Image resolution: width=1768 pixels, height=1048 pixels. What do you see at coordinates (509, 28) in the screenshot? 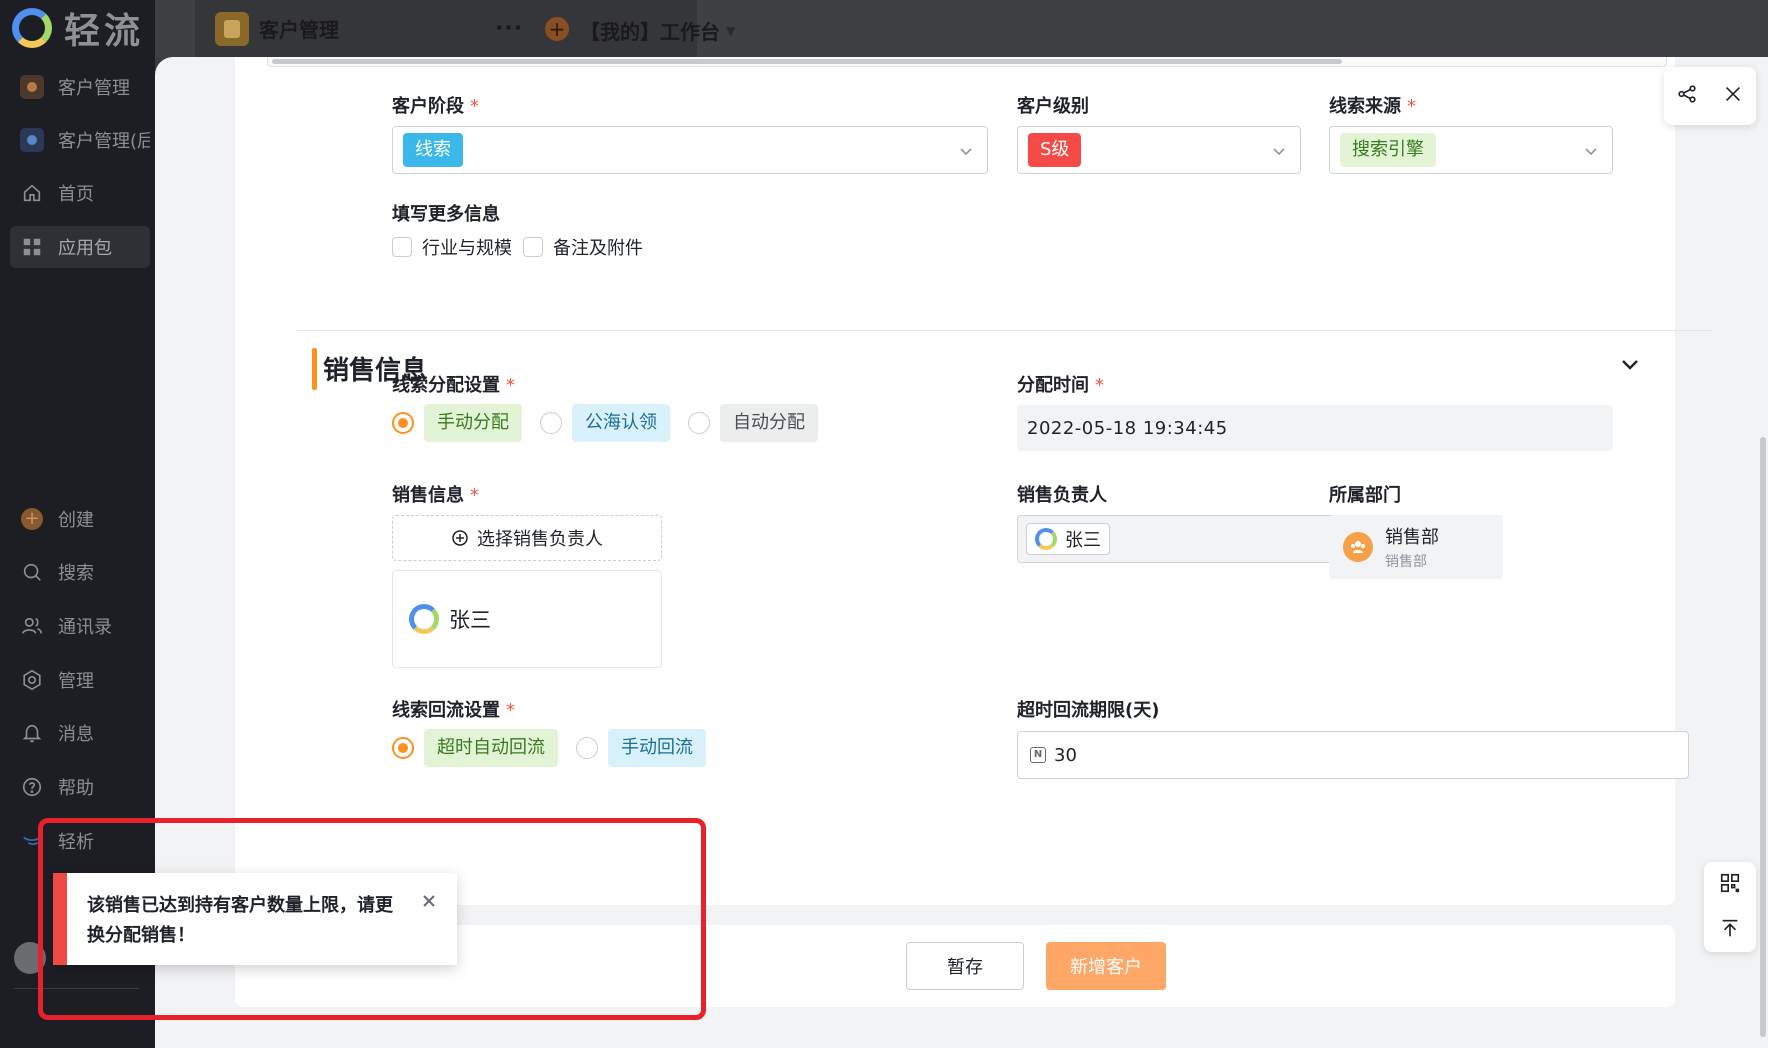
I see `more-icon: ···` at bounding box center [509, 28].